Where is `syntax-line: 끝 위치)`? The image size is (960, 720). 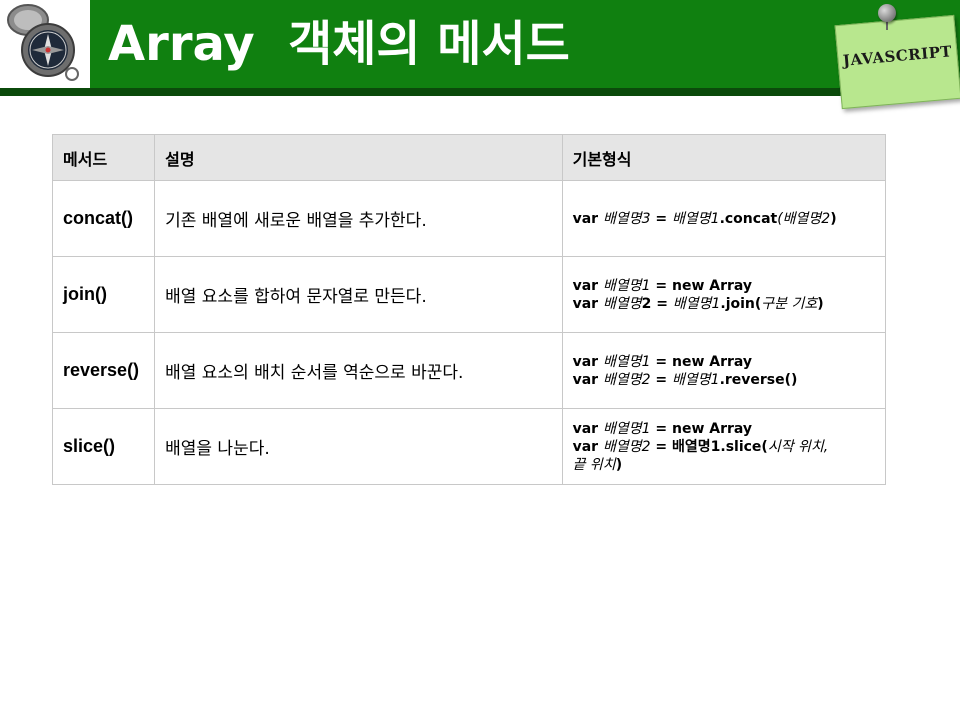 syntax-line: 끝 위치) is located at coordinates (724, 465).